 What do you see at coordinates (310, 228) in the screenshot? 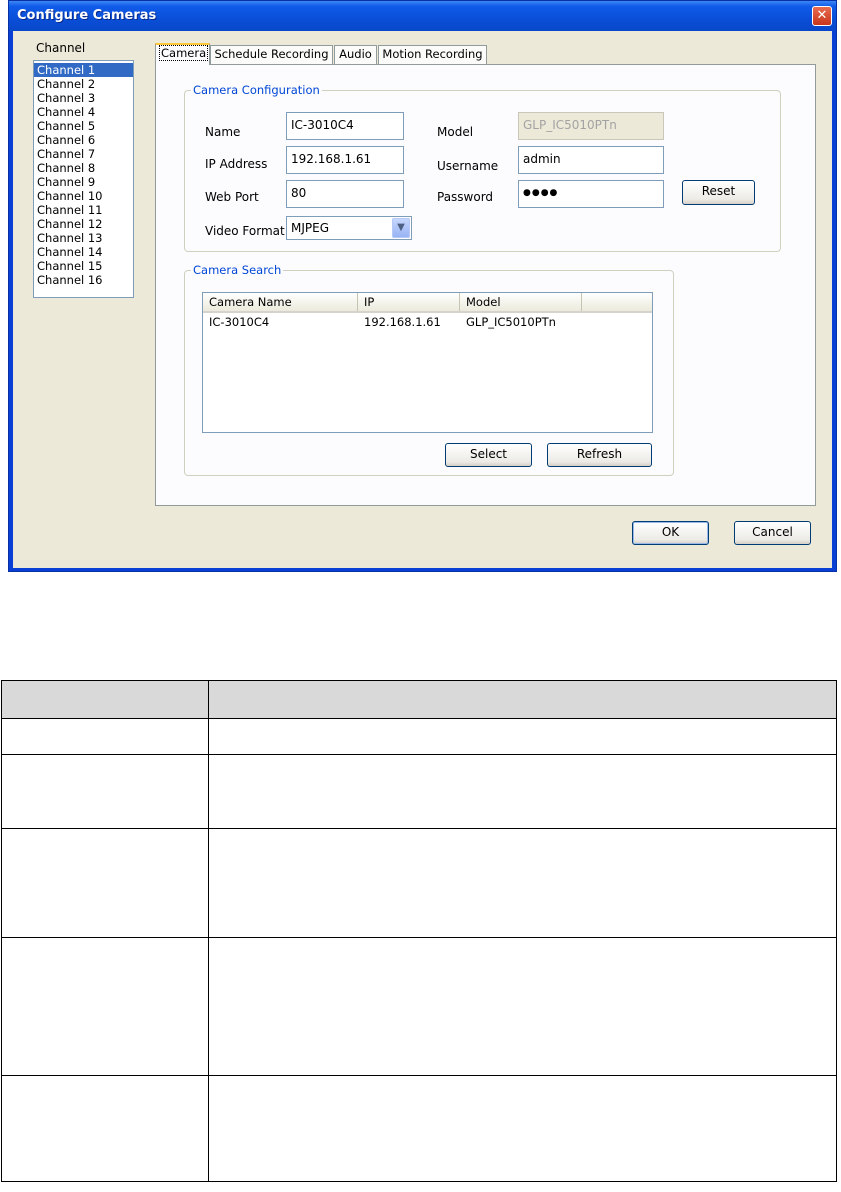
I see `video-format-value: MJPEG` at bounding box center [310, 228].